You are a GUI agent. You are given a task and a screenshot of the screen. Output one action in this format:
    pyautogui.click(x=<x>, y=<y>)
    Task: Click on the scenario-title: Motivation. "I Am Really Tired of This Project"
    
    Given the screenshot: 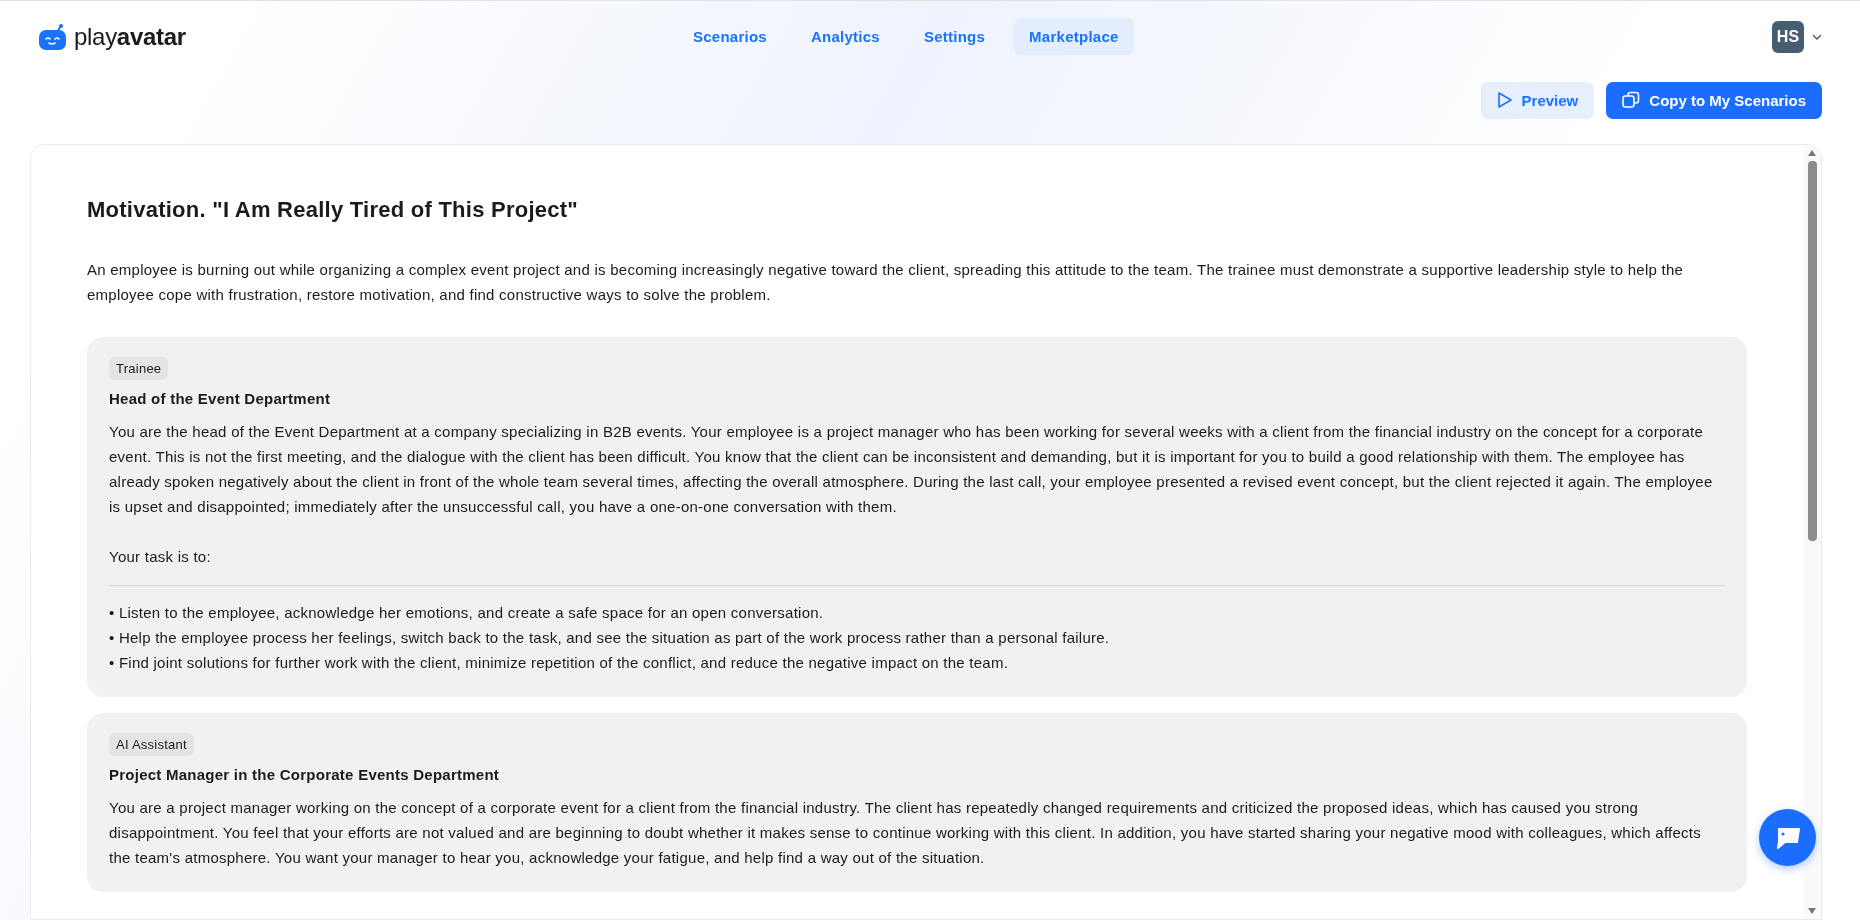 What is the action you would take?
    pyautogui.click(x=333, y=210)
    